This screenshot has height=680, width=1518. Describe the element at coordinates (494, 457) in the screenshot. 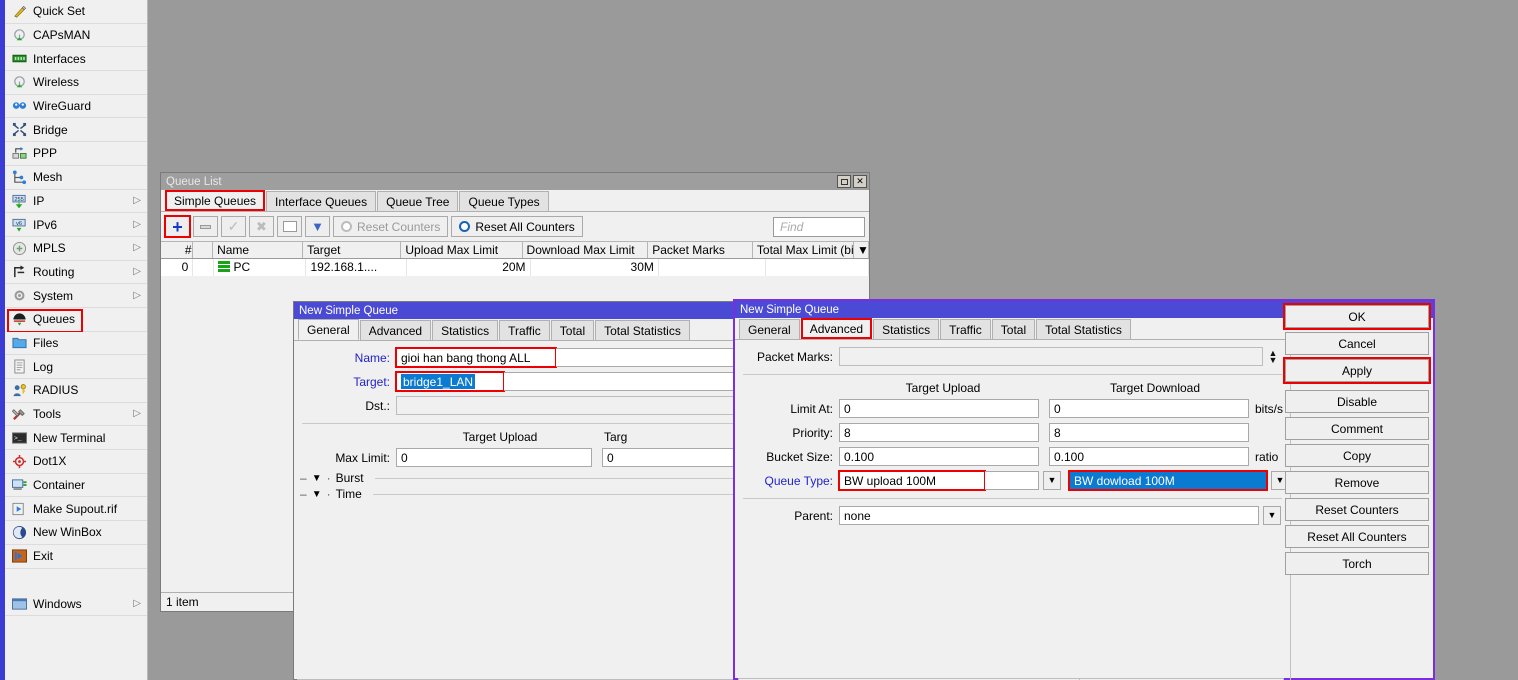

I see `max-limit-upload-input: 0` at that location.